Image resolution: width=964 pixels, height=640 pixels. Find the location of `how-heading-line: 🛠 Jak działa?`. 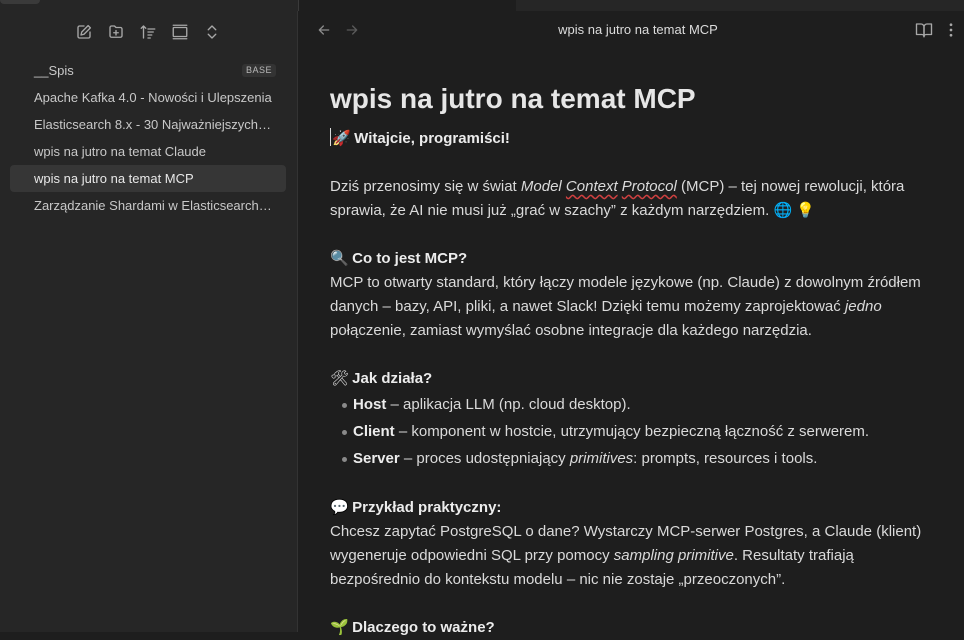

how-heading-line: 🛠 Jak działa? is located at coordinates (635, 379).